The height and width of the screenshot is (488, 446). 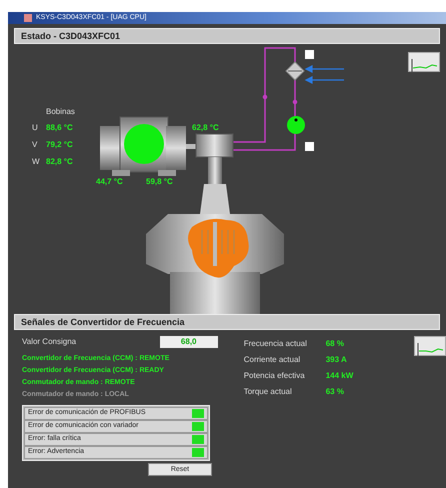 What do you see at coordinates (227, 36) in the screenshot?
I see `panel-header: Estado - C3D043XFC01` at bounding box center [227, 36].